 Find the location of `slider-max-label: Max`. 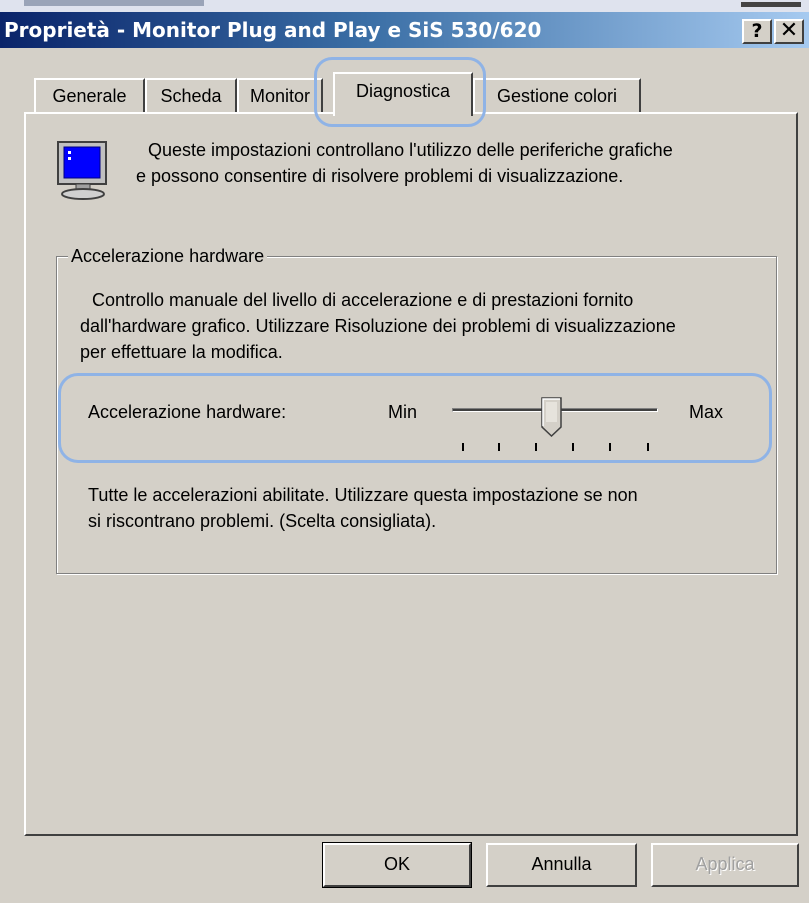

slider-max-label: Max is located at coordinates (706, 412).